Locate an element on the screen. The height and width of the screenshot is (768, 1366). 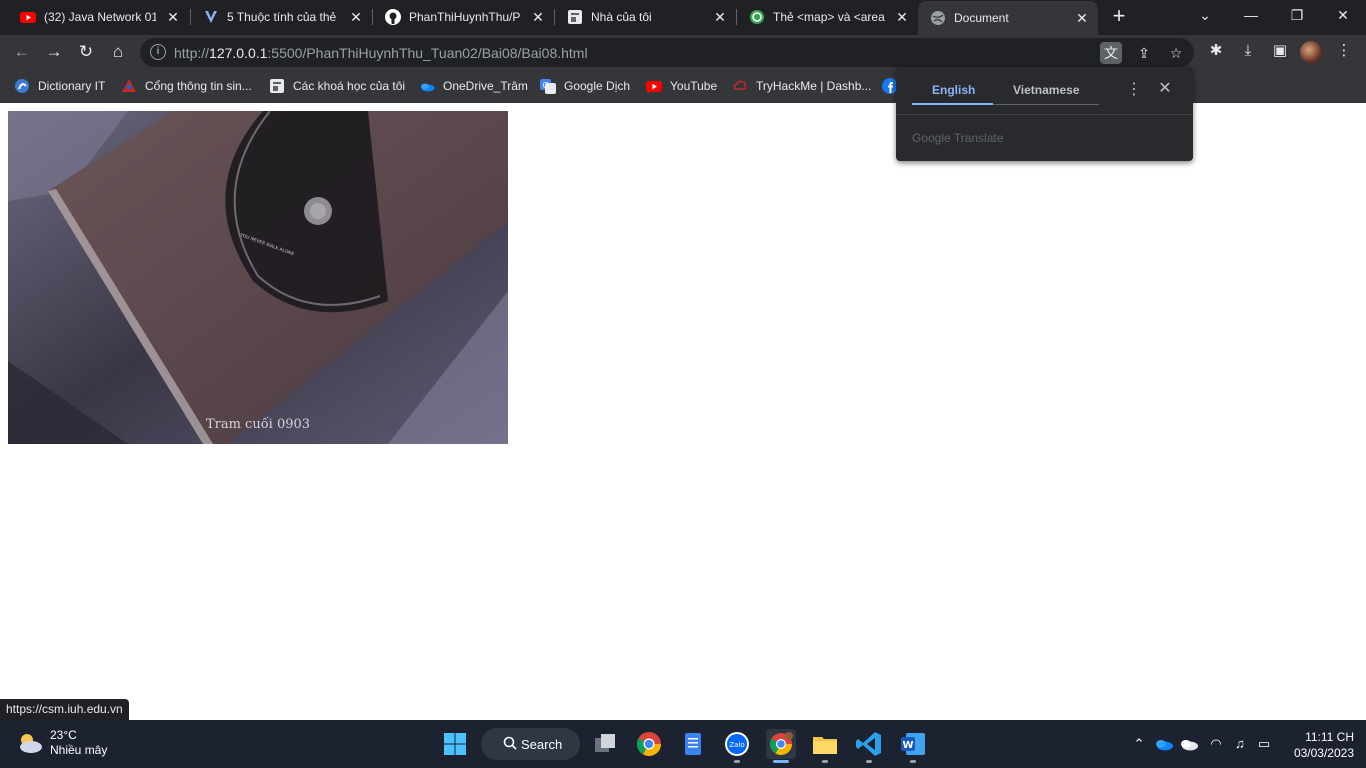
chrome-menu-icon: ⋮ is located at coordinates (1344, 51).